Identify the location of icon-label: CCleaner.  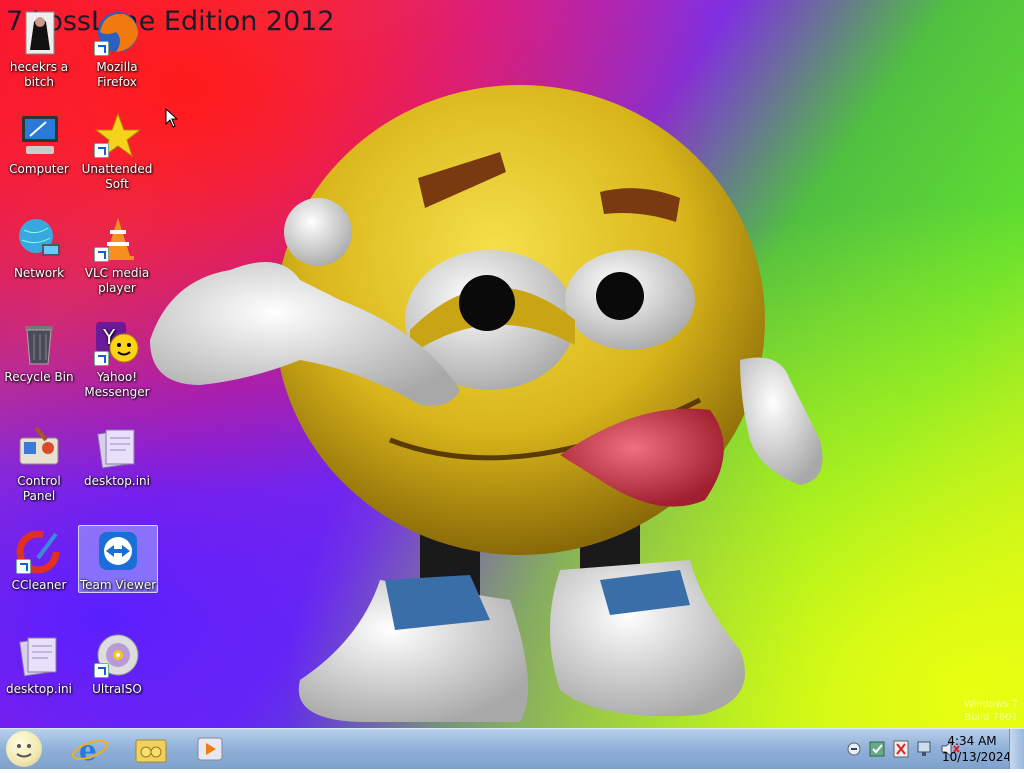
(39, 585).